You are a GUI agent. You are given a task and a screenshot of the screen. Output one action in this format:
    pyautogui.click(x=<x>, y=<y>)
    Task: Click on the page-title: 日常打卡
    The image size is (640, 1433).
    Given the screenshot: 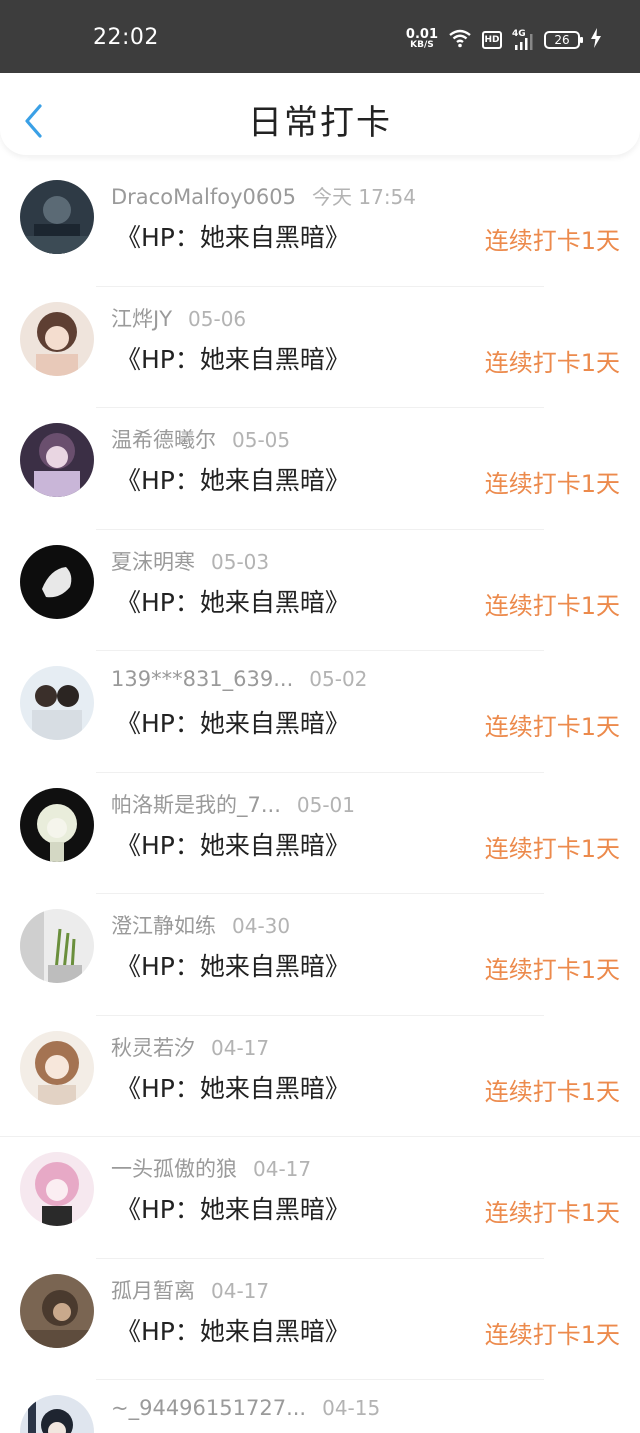 What is the action you would take?
    pyautogui.click(x=320, y=123)
    